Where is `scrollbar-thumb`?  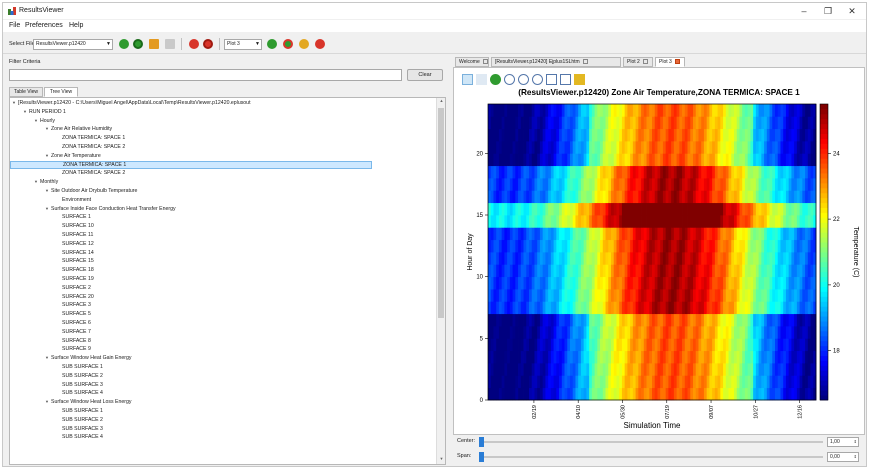
scrollbar-thumb is located at coordinates (441, 213).